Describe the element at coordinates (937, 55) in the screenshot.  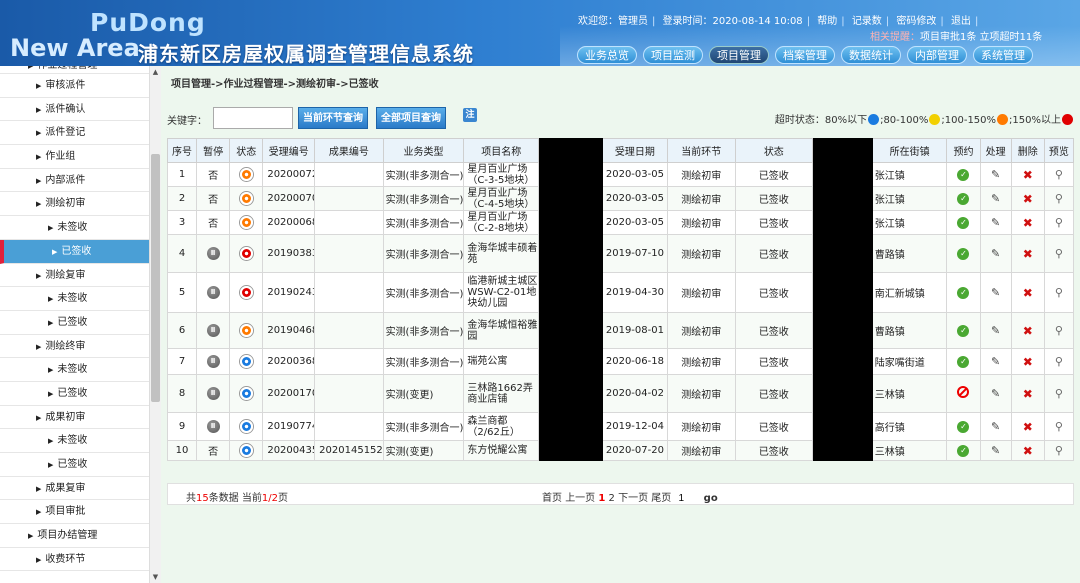
I see `nav-tab-6: 内部管理` at that location.